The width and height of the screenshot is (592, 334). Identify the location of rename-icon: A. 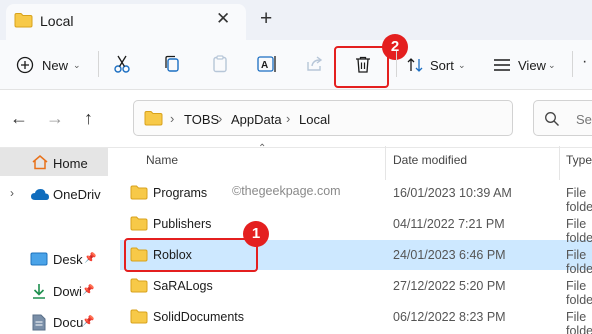
(266, 64).